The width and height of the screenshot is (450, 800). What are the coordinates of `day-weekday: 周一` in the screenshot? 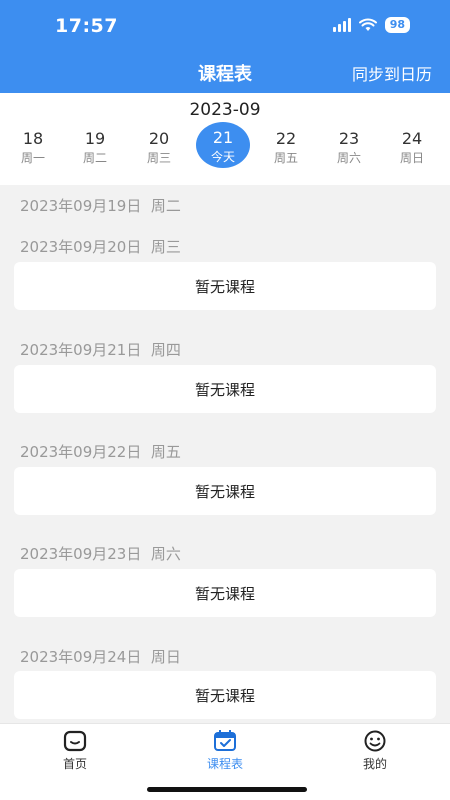 It's located at (32, 158).